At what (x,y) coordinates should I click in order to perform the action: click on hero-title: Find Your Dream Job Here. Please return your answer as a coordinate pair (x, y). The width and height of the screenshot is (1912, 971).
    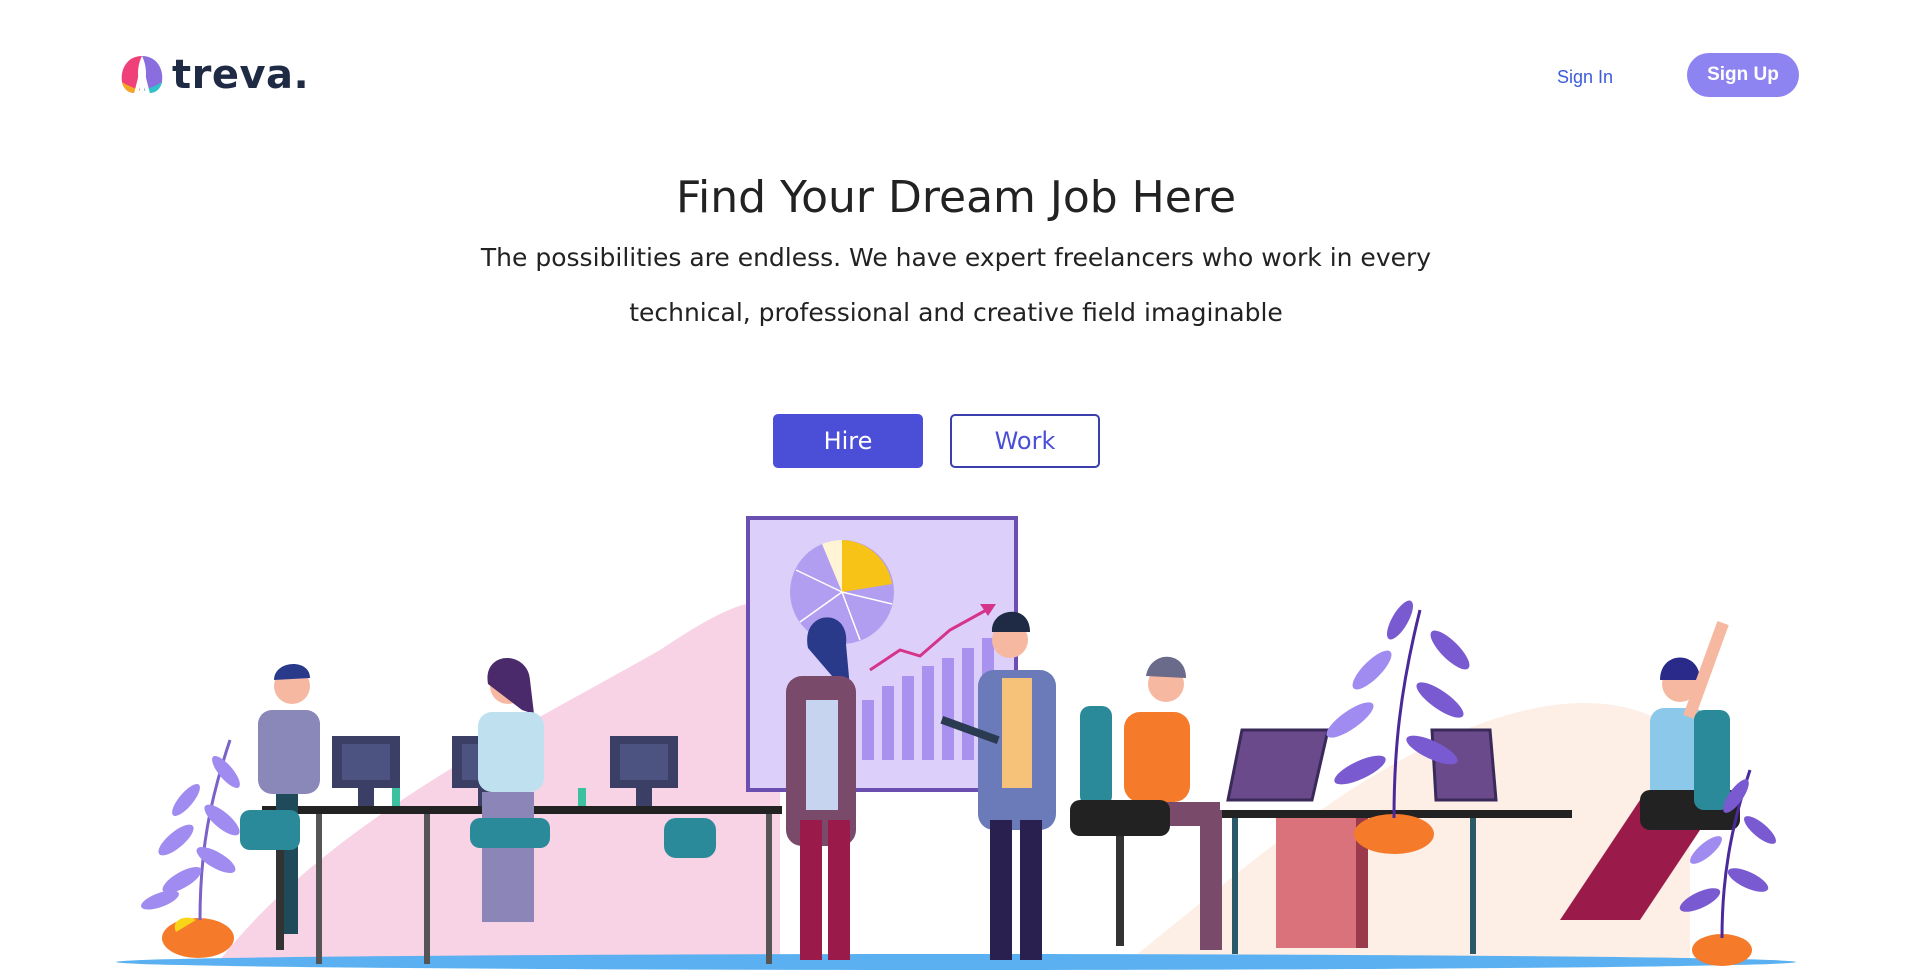
    Looking at the image, I should click on (956, 197).